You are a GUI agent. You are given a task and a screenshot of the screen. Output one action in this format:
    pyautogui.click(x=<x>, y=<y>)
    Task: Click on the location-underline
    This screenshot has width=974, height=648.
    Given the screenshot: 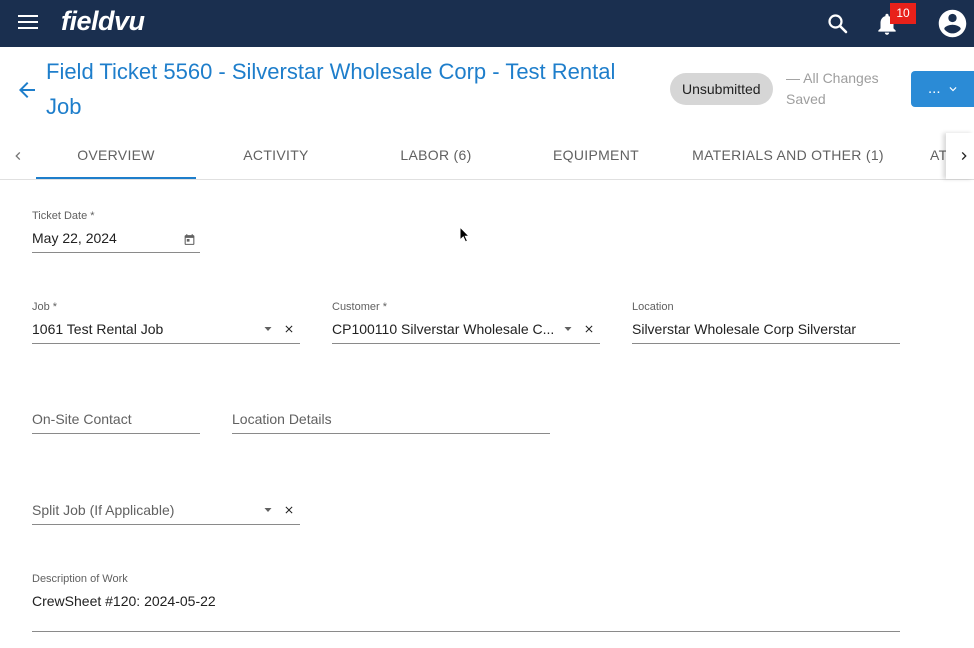 What is the action you would take?
    pyautogui.click(x=766, y=343)
    